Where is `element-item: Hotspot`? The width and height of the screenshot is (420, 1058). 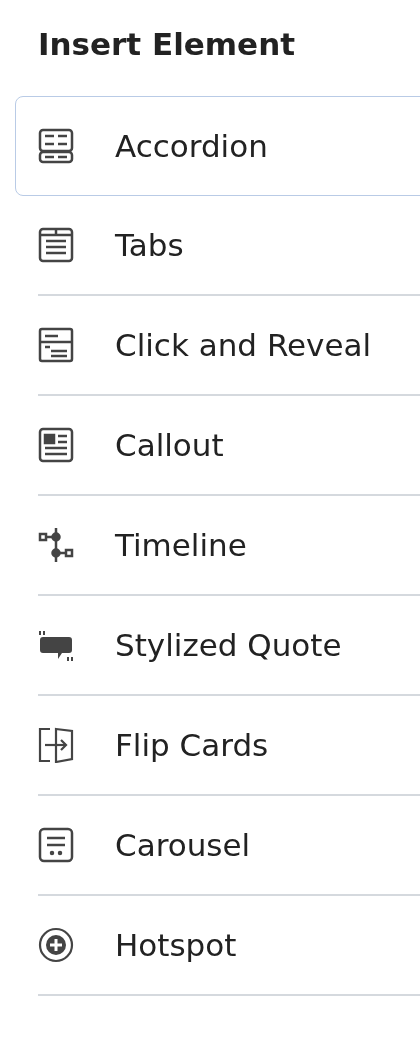
element-item: Hotspot is located at coordinates (229, 946).